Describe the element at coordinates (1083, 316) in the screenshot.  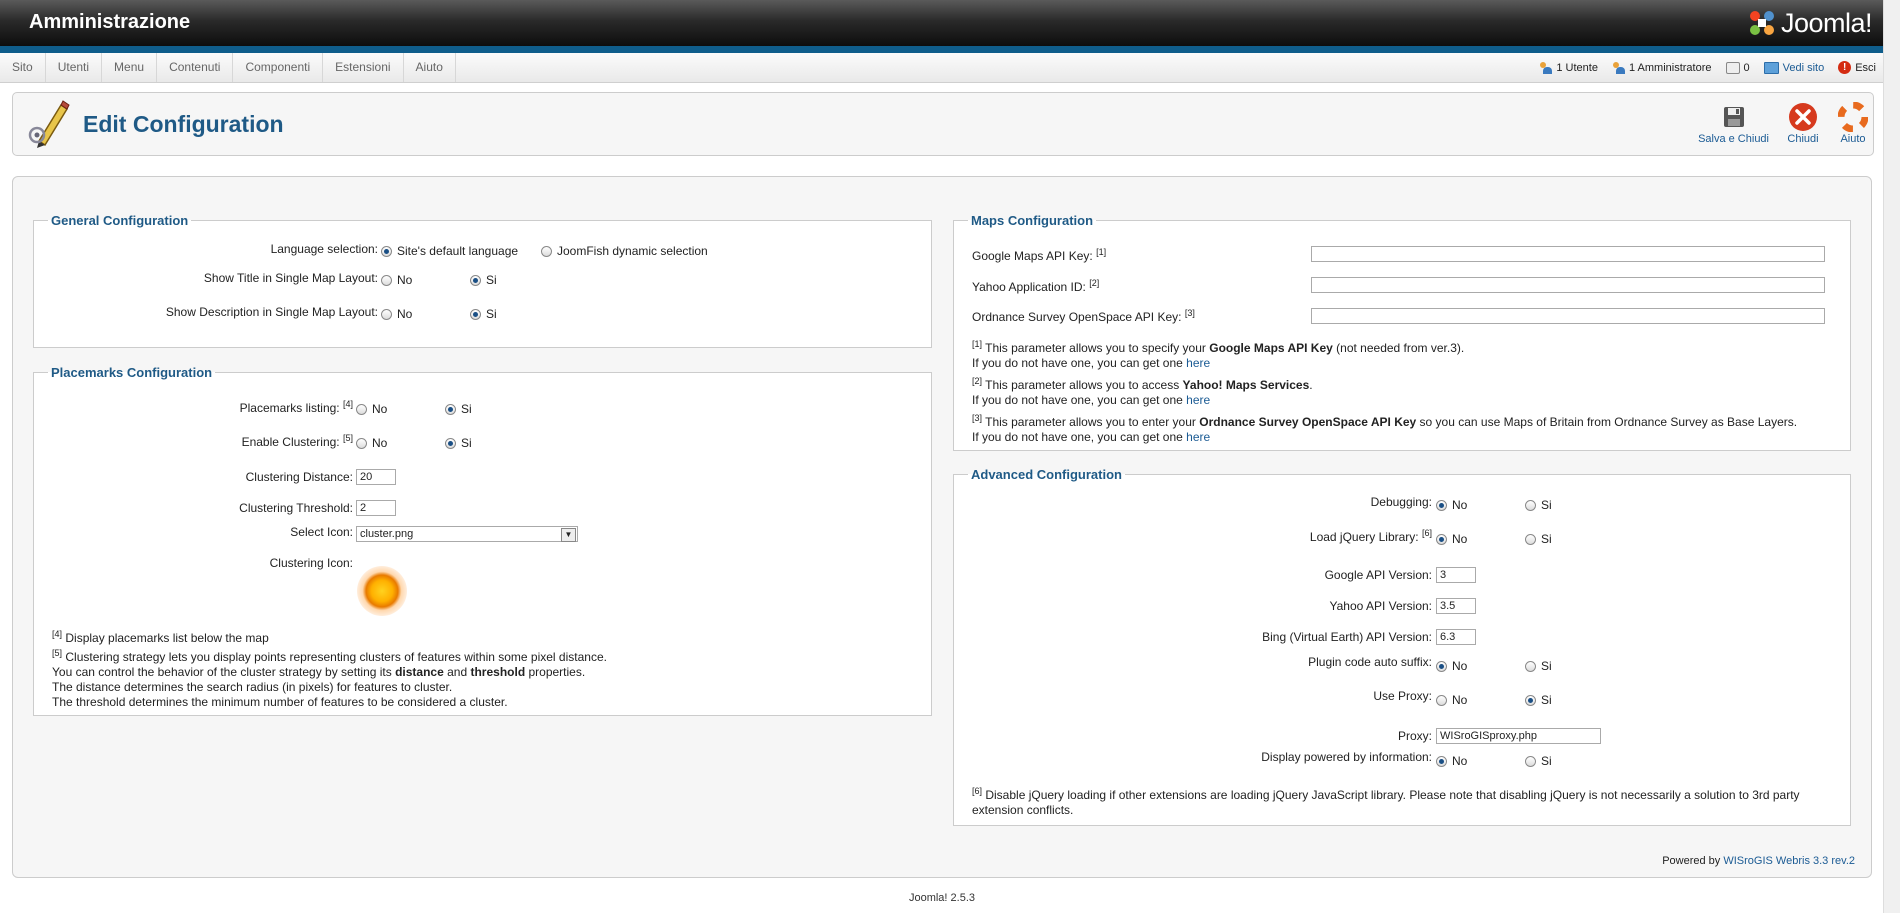
I see `os-openspace-key-label: Ordnance Survey OpenSpace API Key: [3]` at that location.